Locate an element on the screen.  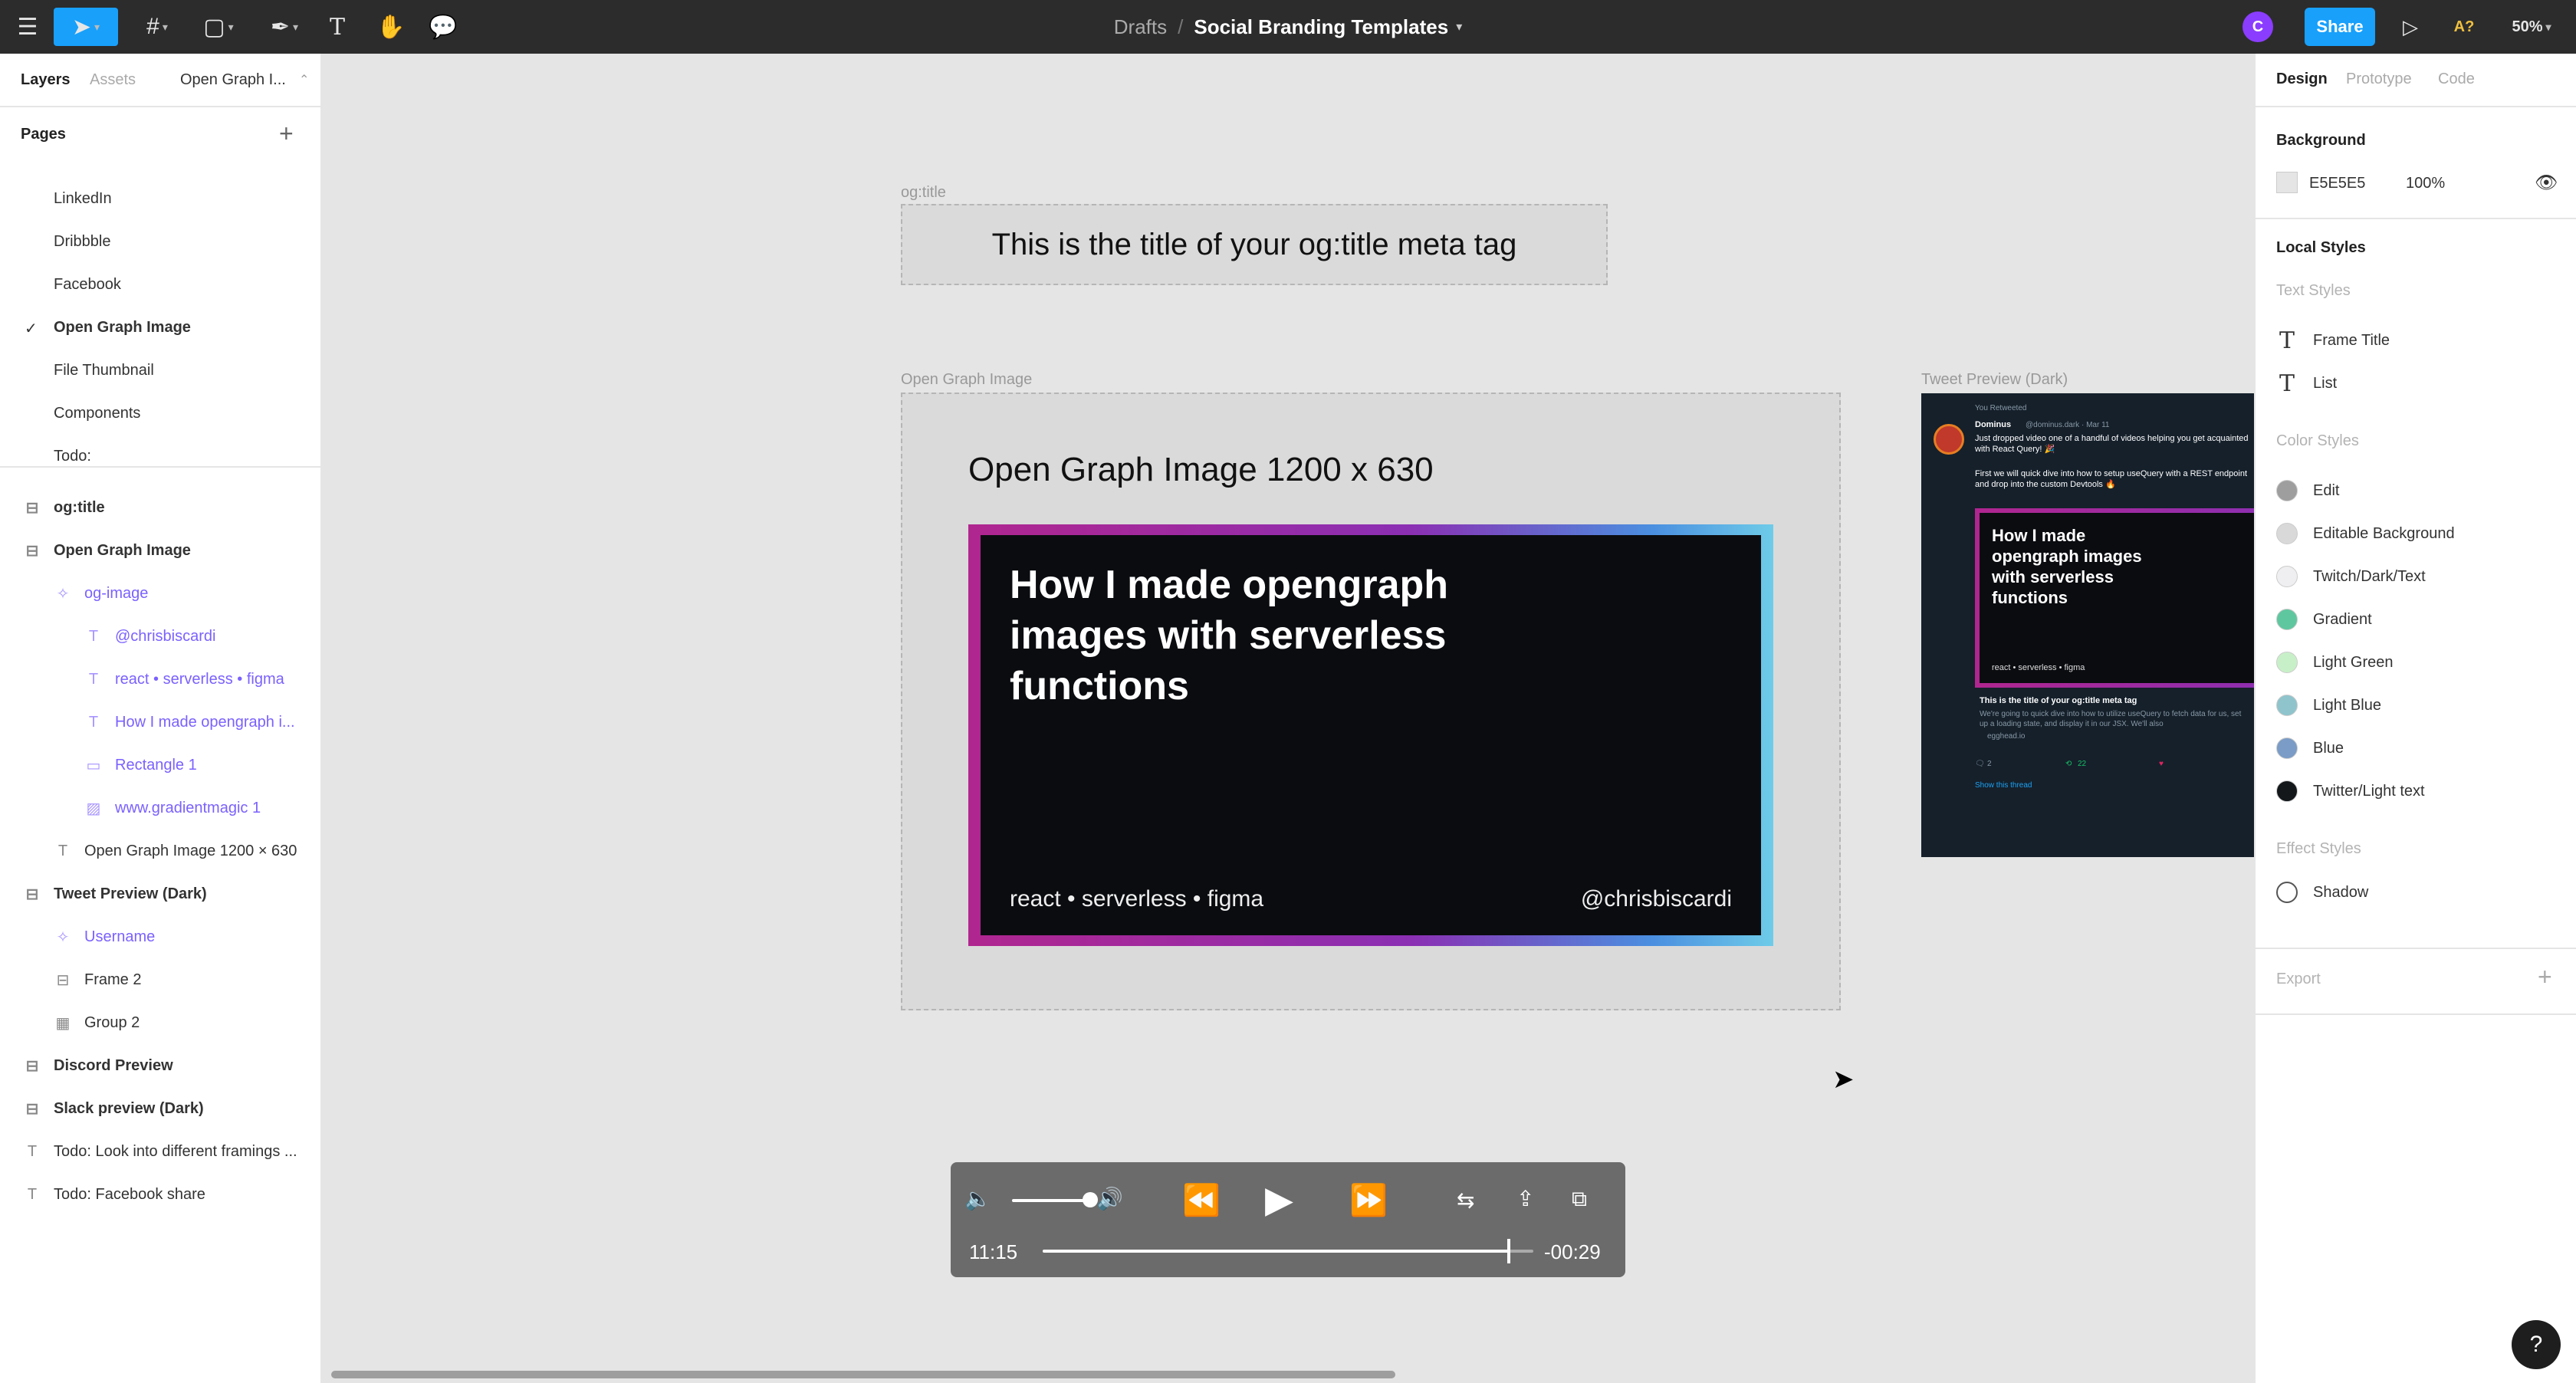
color-style-item: Gradient is located at coordinates (2324, 619).